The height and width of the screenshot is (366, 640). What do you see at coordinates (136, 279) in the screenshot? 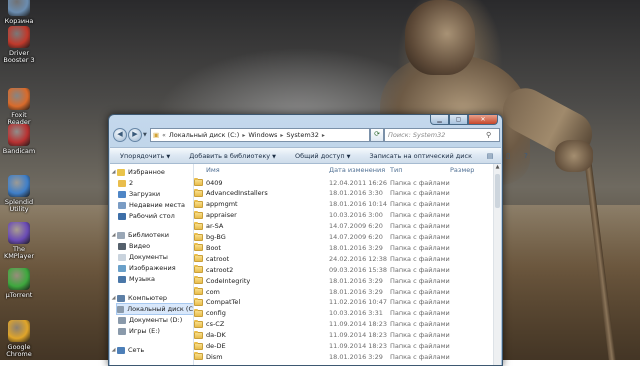
I see `nav-music: Музыка` at bounding box center [136, 279].